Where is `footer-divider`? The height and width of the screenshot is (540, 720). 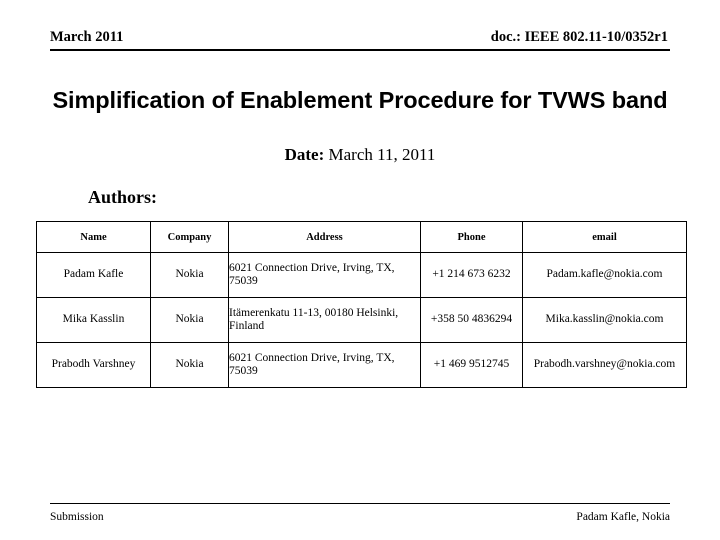 footer-divider is located at coordinates (360, 503).